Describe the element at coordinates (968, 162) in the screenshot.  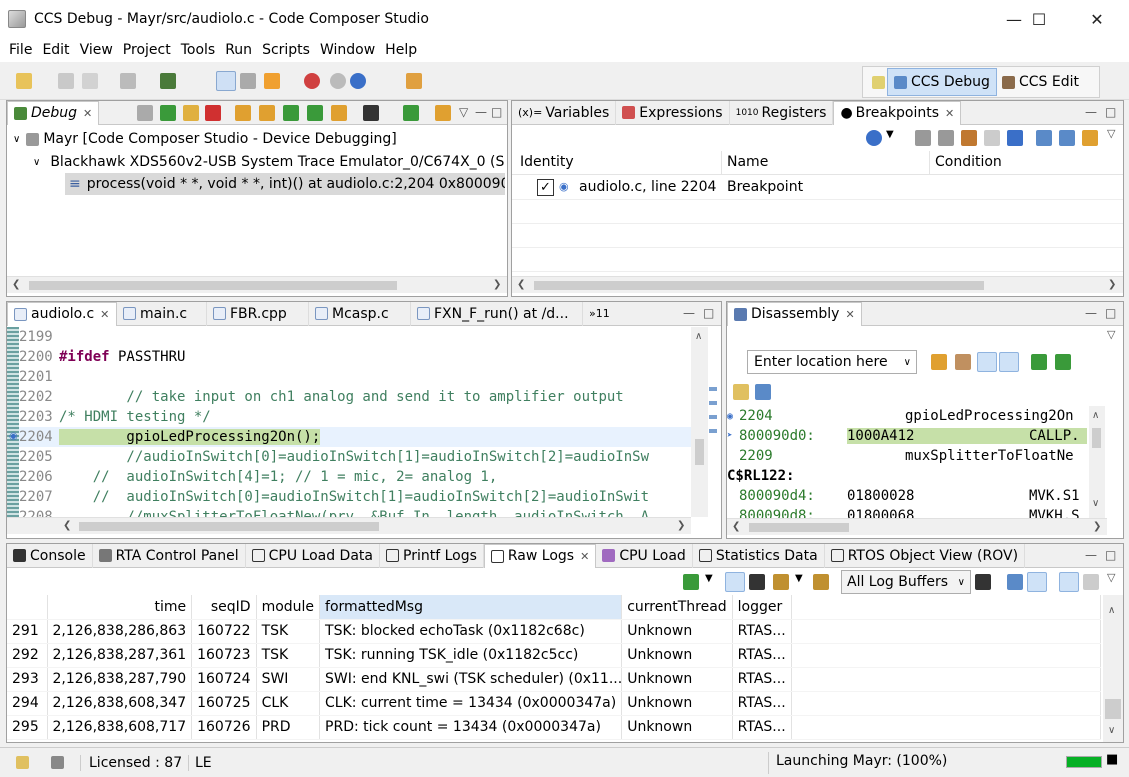
I see `column-condition: Condition` at that location.